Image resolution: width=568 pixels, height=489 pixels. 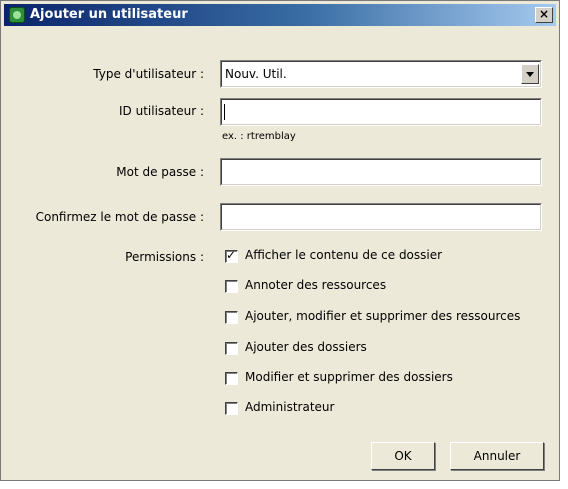 What do you see at coordinates (161, 111) in the screenshot?
I see `user-id-label: ID utilisateur :` at bounding box center [161, 111].